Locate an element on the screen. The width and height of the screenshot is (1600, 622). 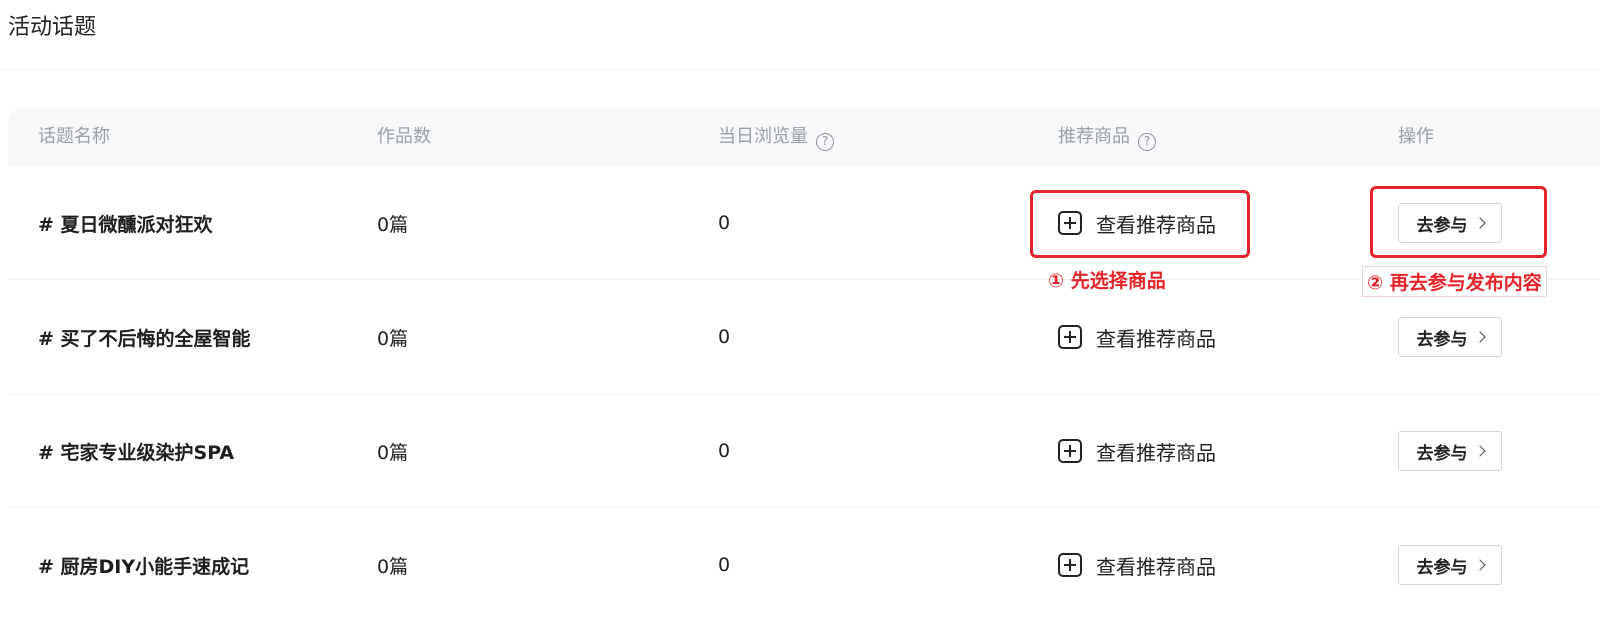
highlight-box-goods is located at coordinates (1140, 224).